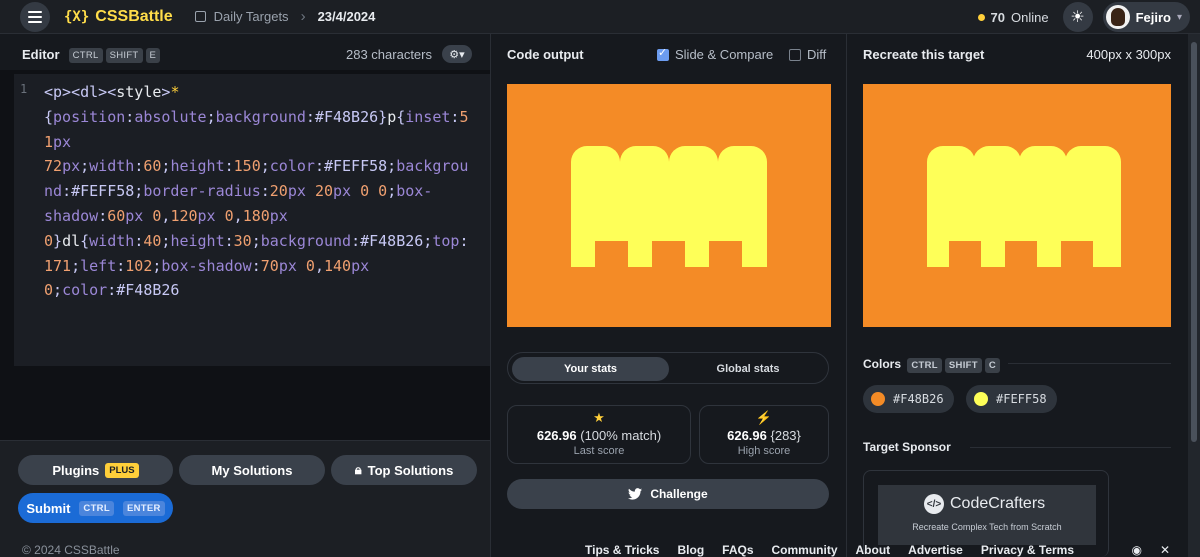 Image resolution: width=1200 pixels, height=557 pixels. I want to click on output-title: Code output, so click(545, 54).